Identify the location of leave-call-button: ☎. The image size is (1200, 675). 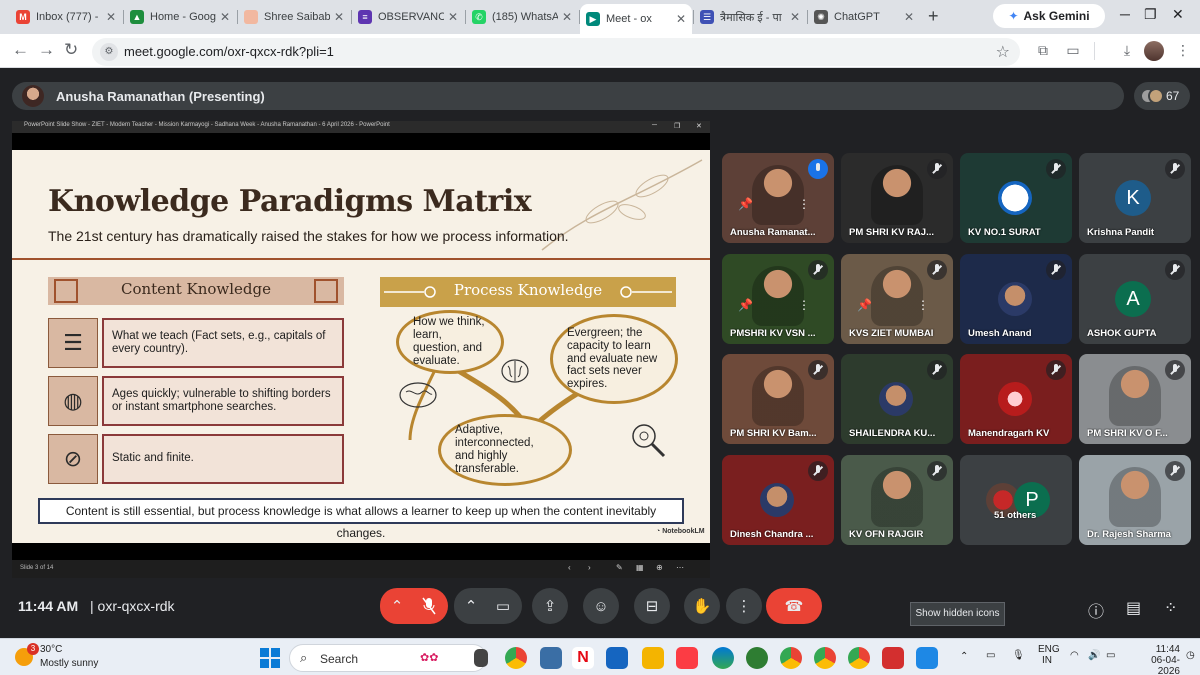
(794, 606).